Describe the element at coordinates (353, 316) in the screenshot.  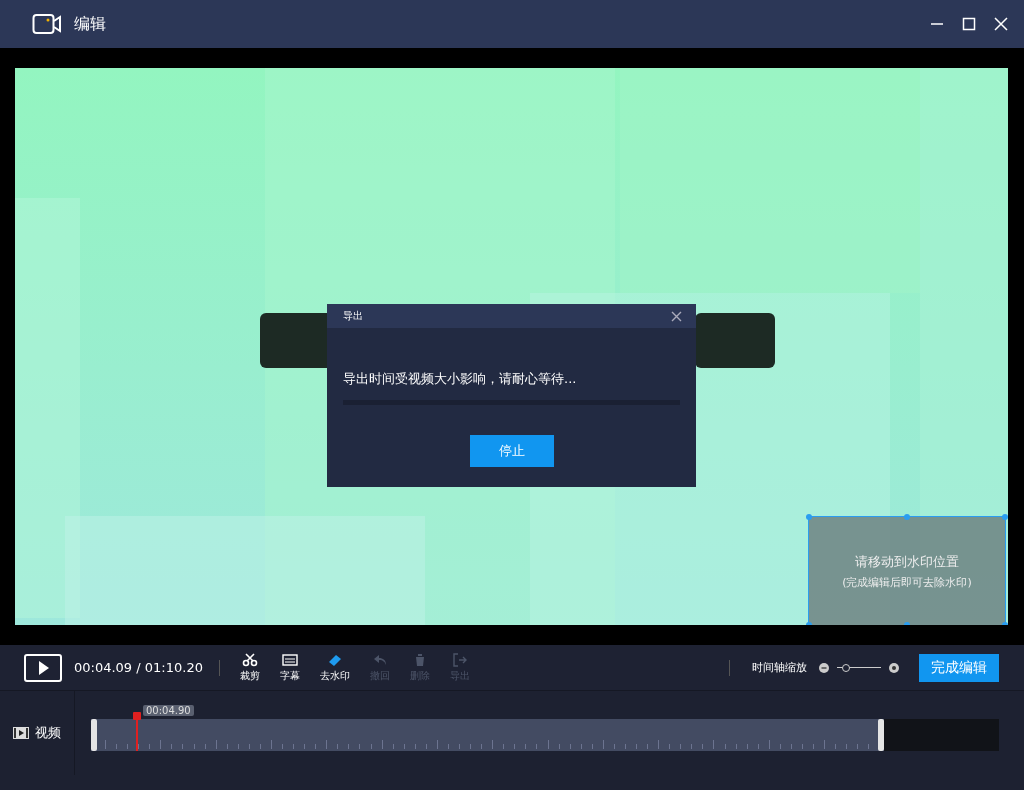
I see `dialog-title: 导出` at that location.